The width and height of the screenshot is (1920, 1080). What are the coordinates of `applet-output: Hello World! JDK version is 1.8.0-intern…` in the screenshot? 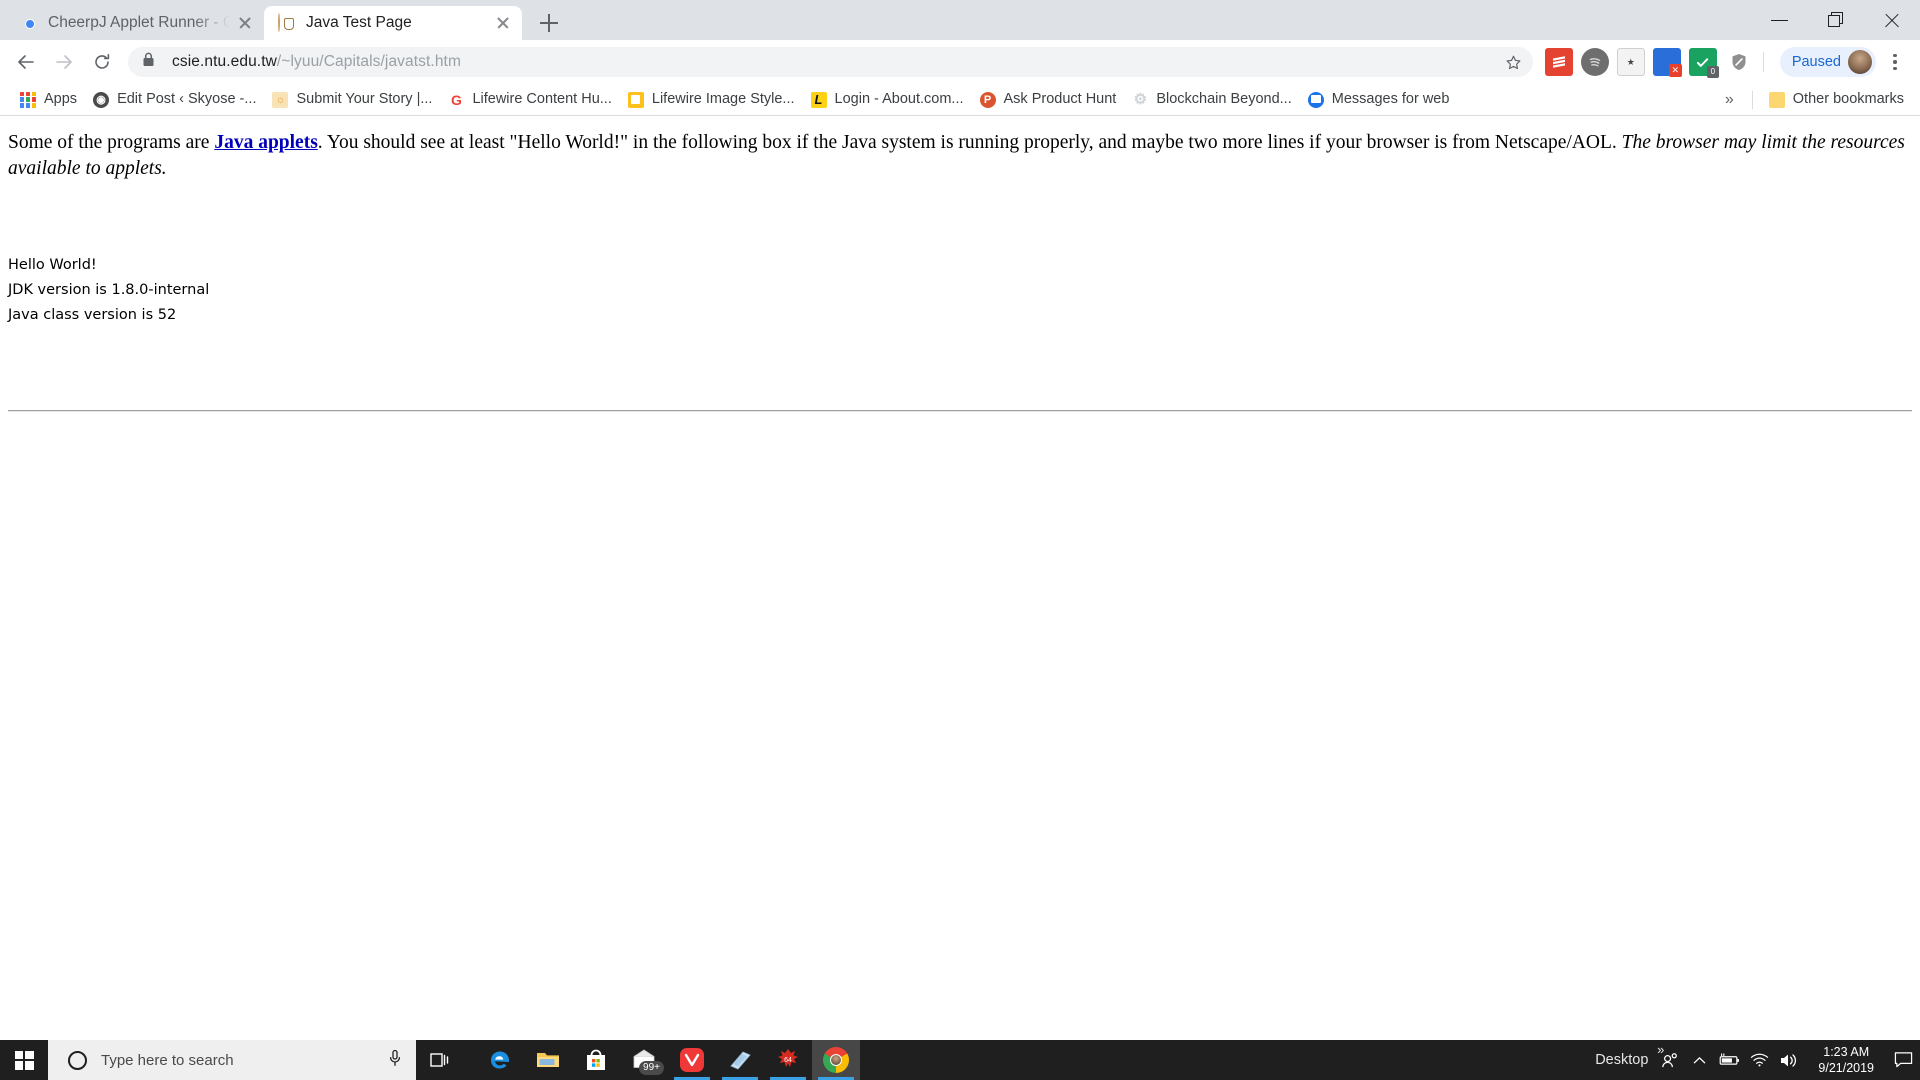 It's located at (108, 290).